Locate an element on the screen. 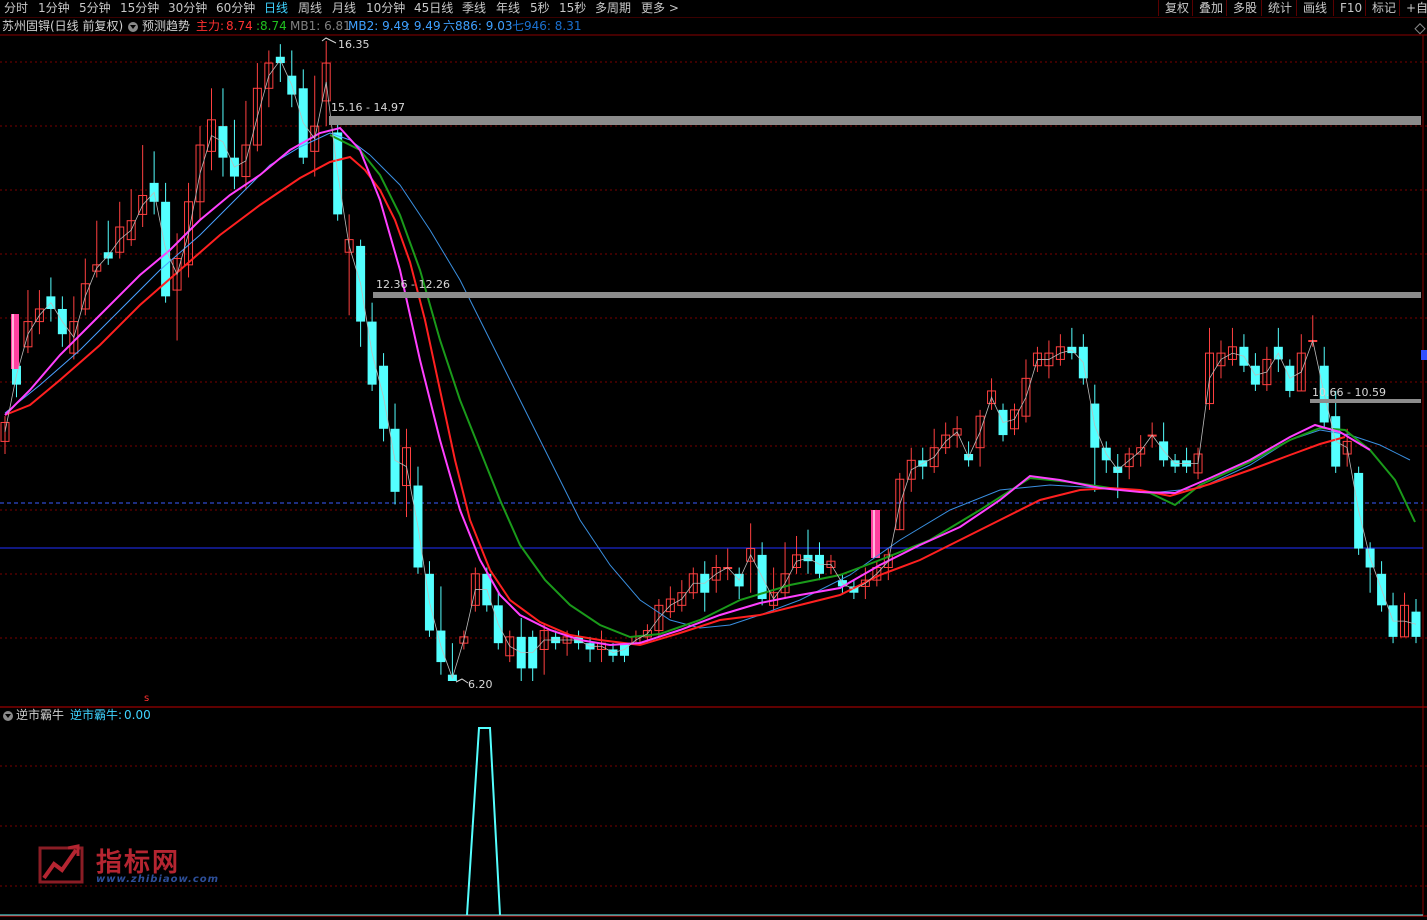 This screenshot has width=1427, height=920. main-force-value-2: :8.74 is located at coordinates (271, 26).